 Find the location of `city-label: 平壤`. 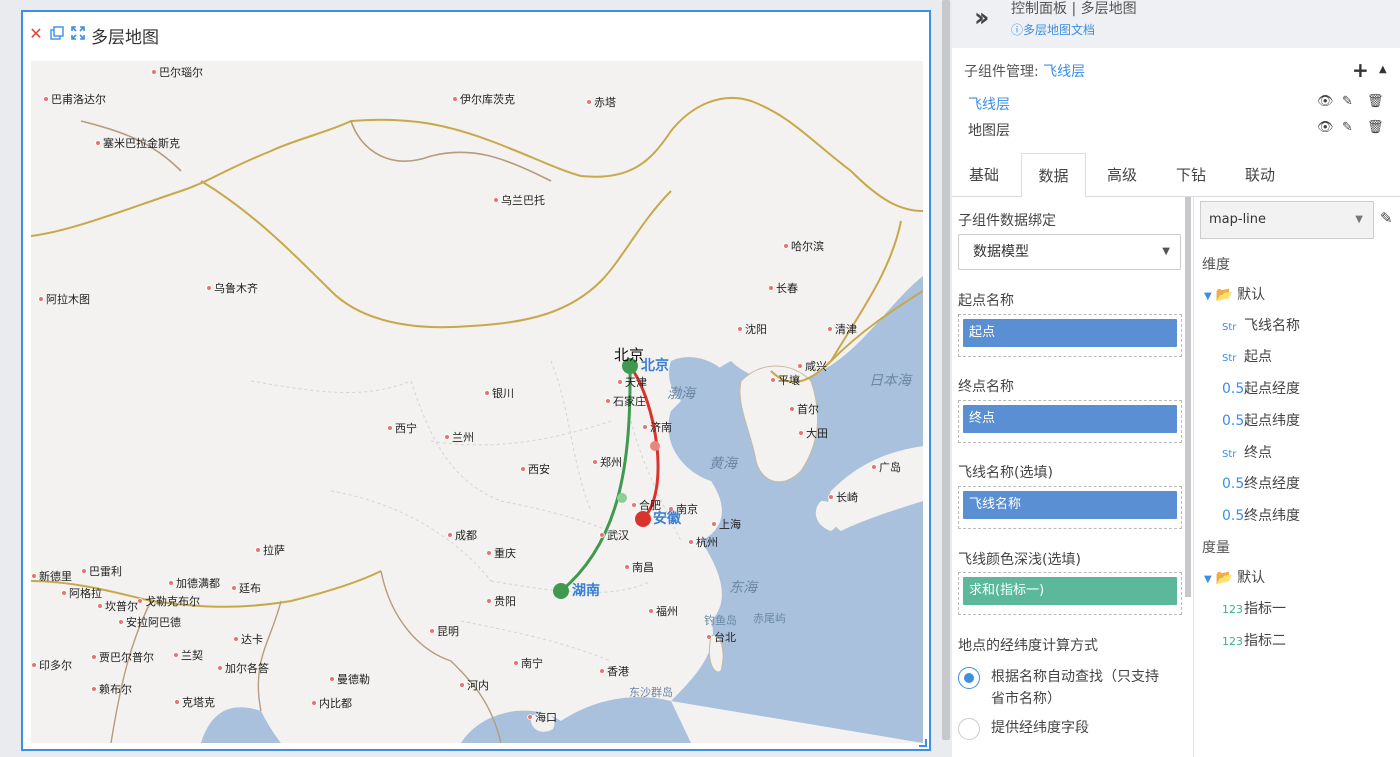

city-label: 平壤 is located at coordinates (789, 380).